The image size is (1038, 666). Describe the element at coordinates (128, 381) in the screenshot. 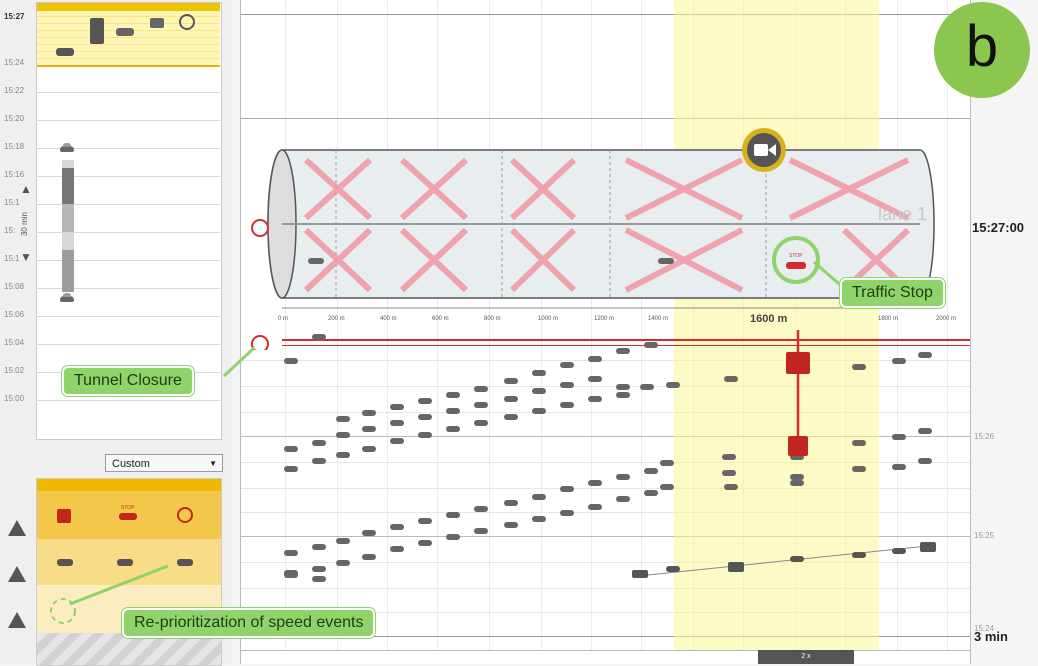

I see `tunnel-closure-callout: Tunnel Closure` at that location.